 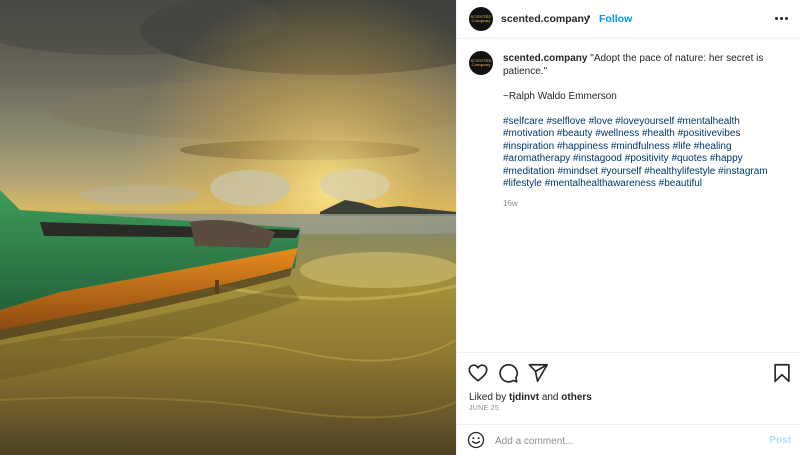 I want to click on more-options-icon, so click(x=781, y=18).